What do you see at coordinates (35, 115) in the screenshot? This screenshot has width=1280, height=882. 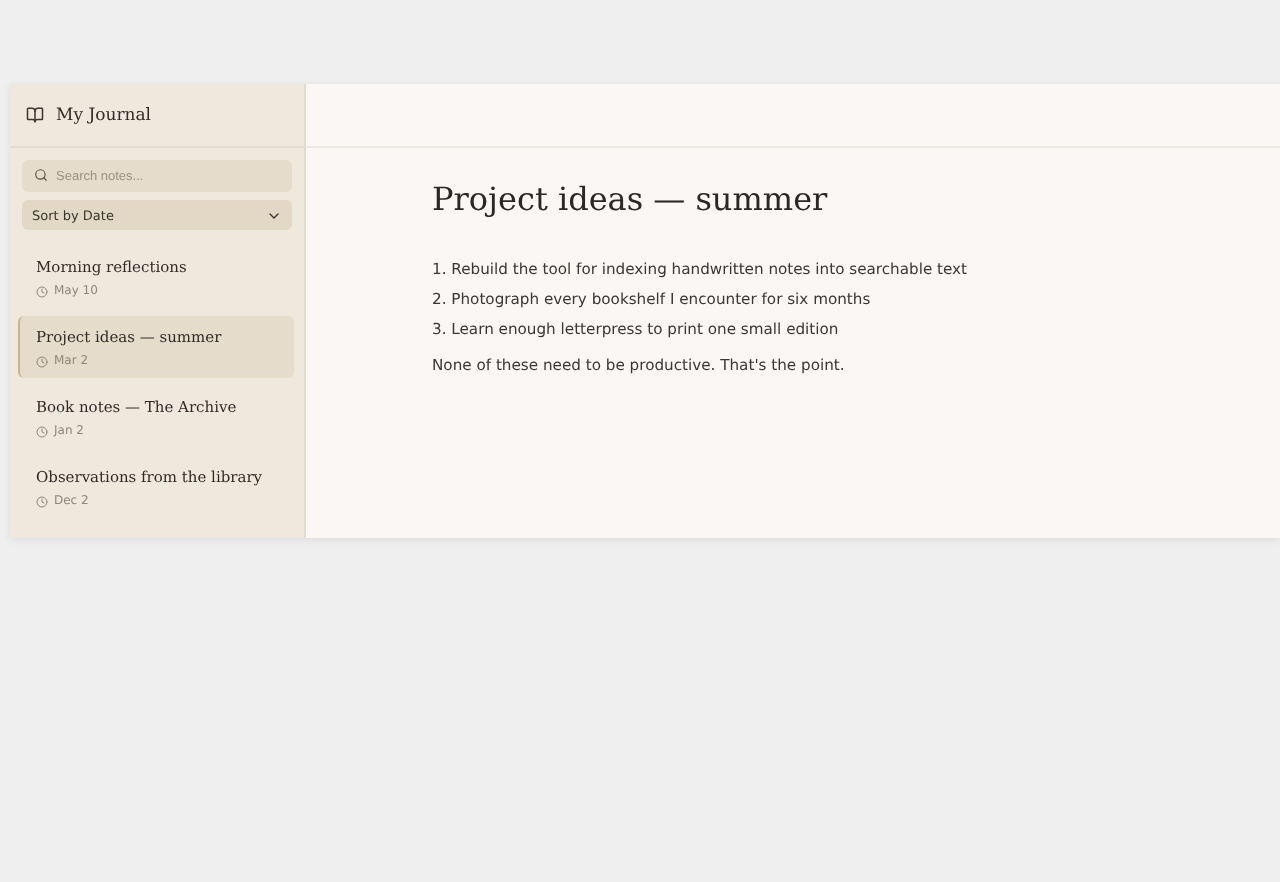 I see `book-icon` at bounding box center [35, 115].